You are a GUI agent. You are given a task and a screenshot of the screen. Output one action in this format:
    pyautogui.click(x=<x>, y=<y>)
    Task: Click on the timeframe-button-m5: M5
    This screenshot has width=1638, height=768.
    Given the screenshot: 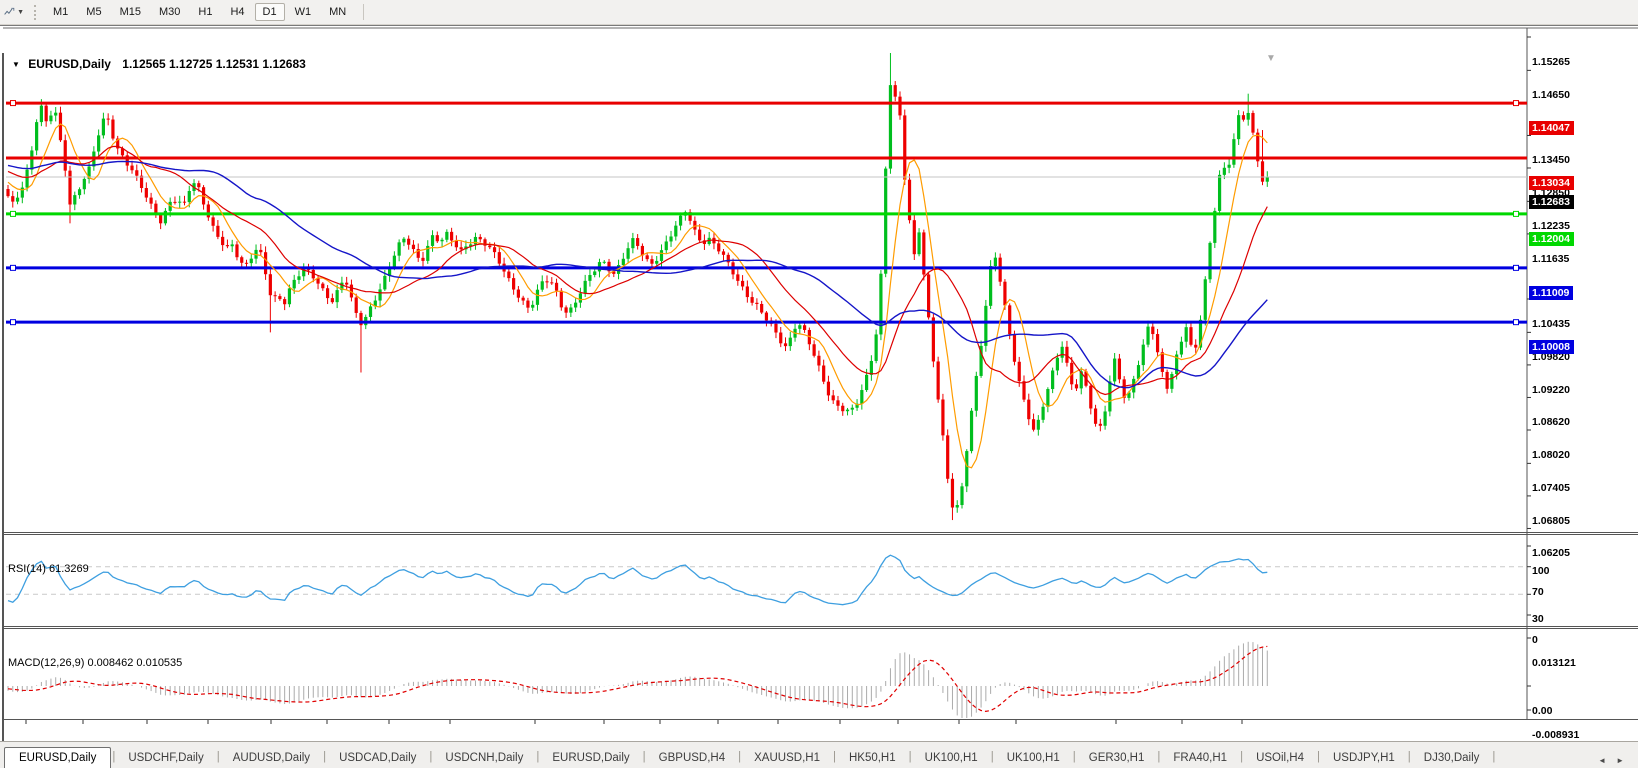 What is the action you would take?
    pyautogui.click(x=93, y=12)
    